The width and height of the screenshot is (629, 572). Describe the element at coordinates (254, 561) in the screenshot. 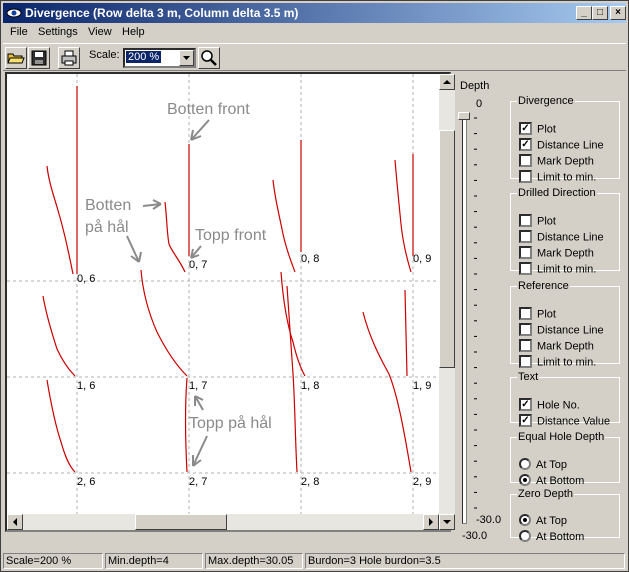

I see `status-max-depth: Max.depth=30.05` at that location.